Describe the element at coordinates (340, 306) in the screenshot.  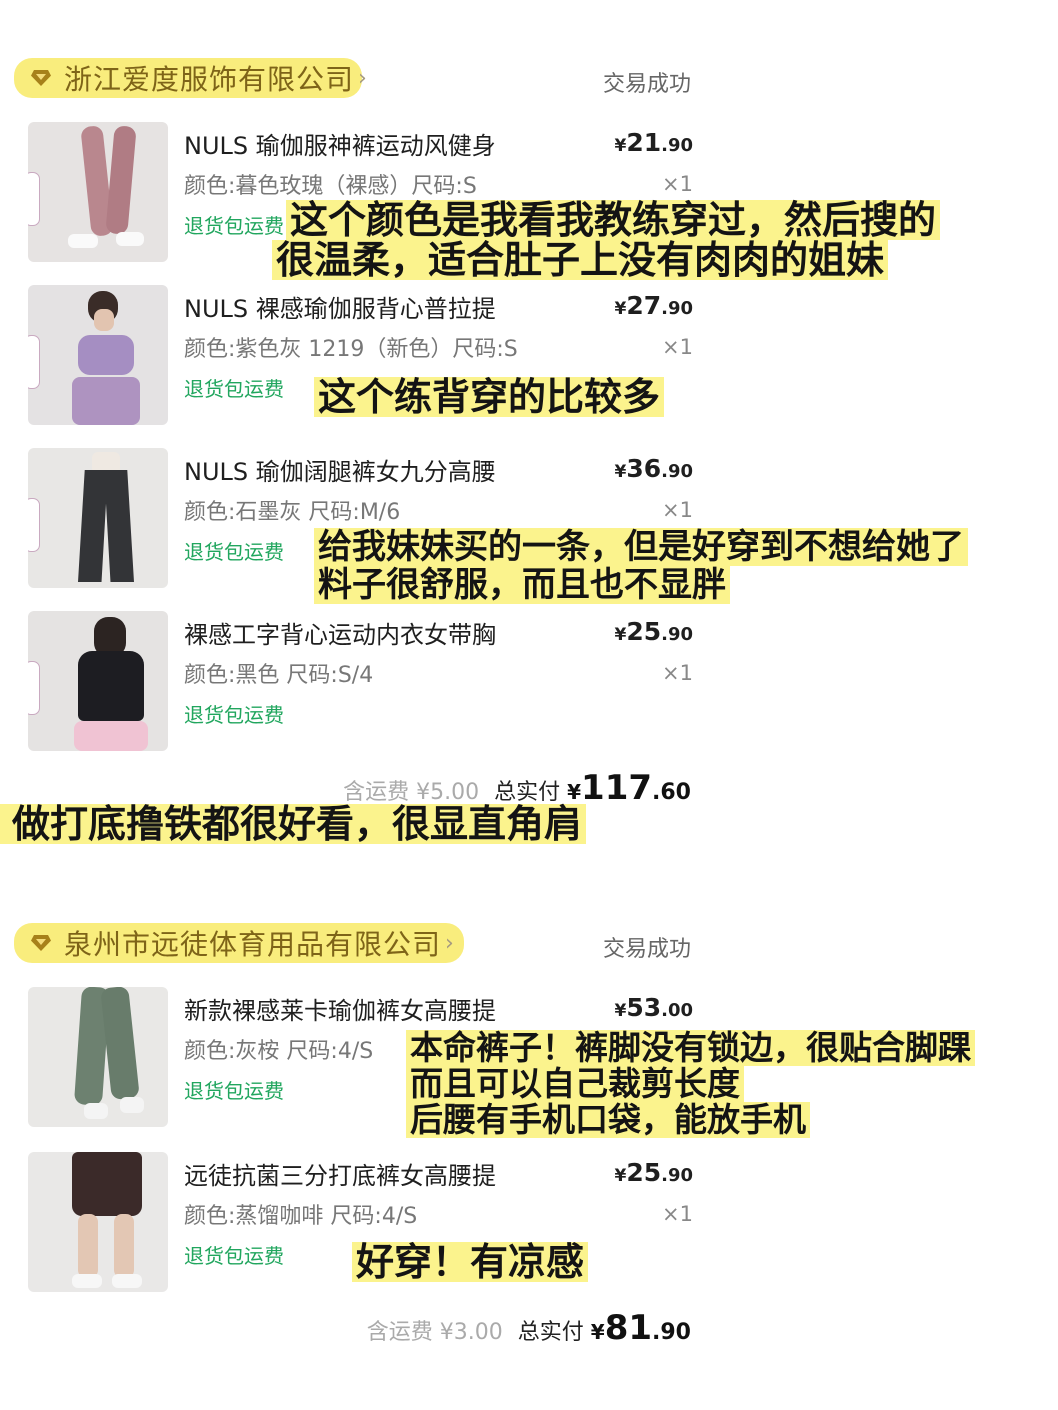
I see `product-title: NULS 裸感瑜伽服背心普拉提` at that location.